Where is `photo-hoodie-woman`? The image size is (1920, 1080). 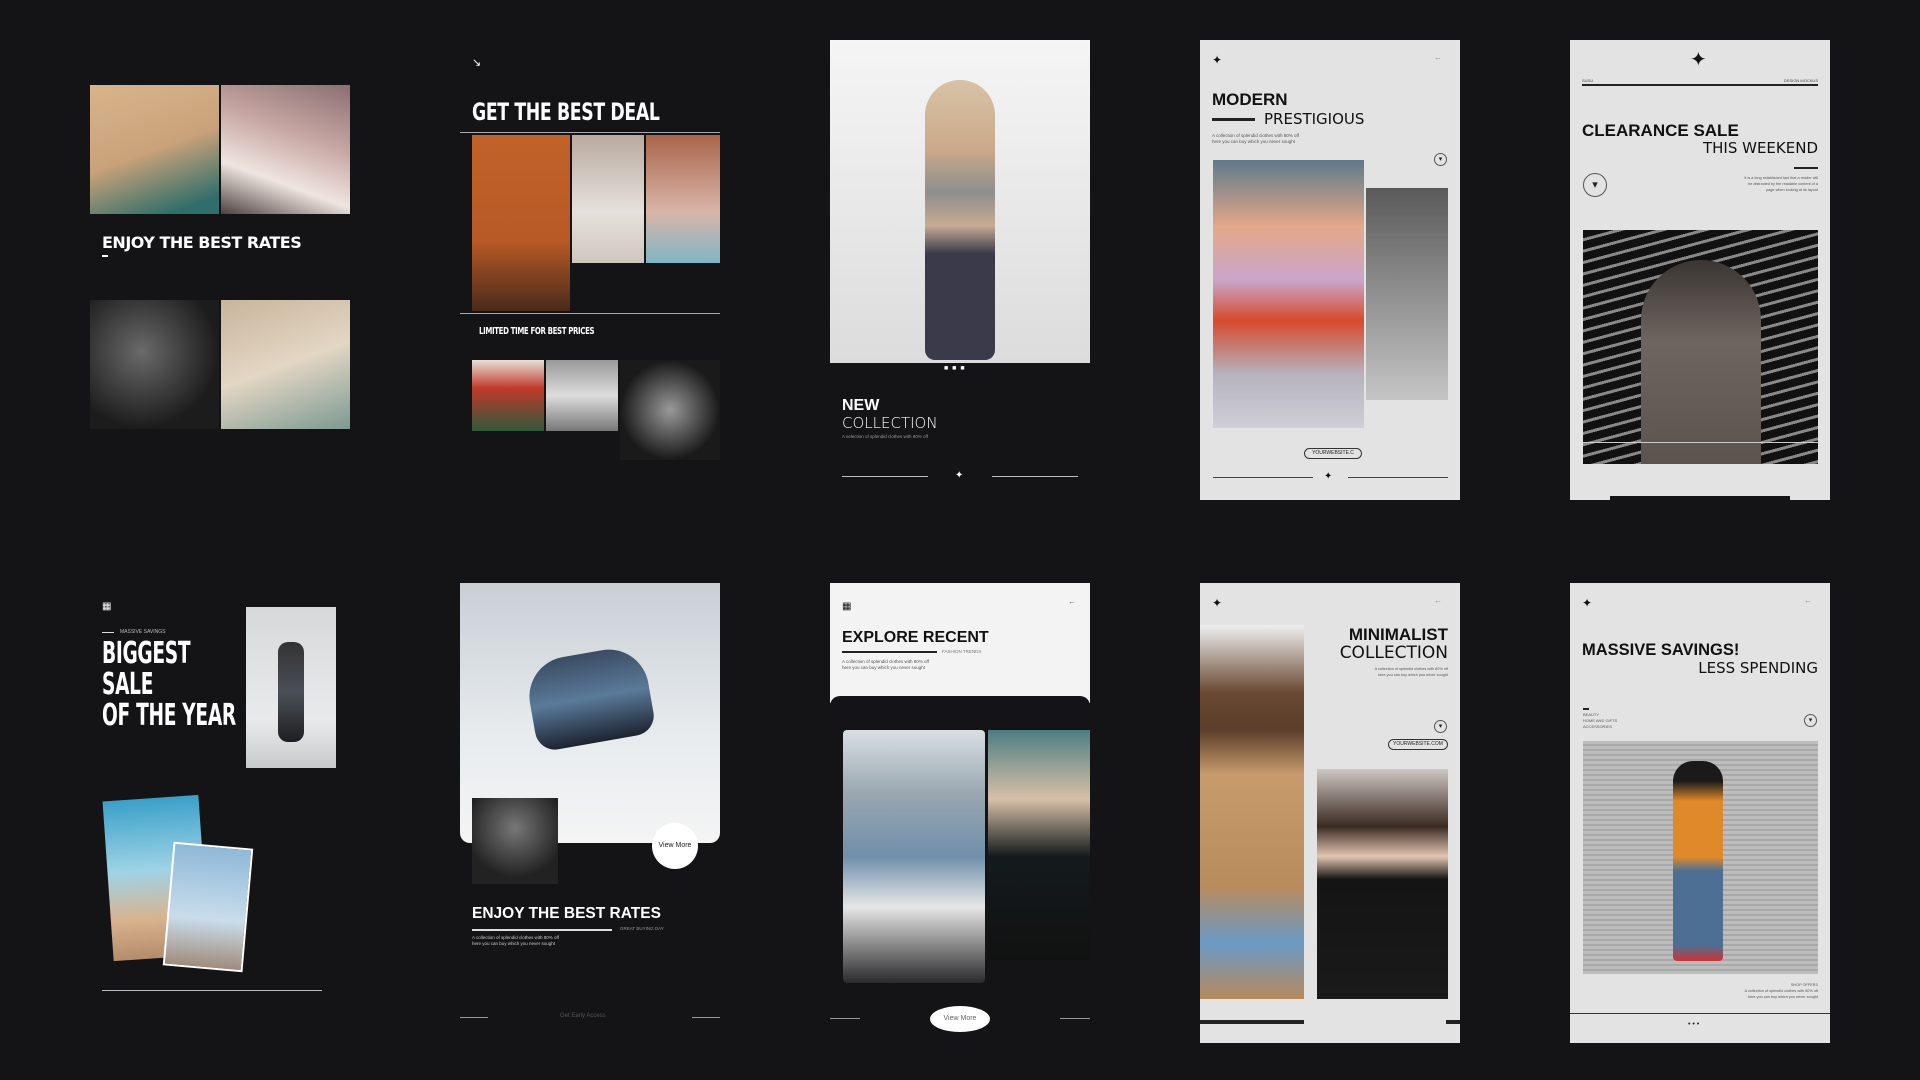
photo-hoodie-woman is located at coordinates (1700, 347).